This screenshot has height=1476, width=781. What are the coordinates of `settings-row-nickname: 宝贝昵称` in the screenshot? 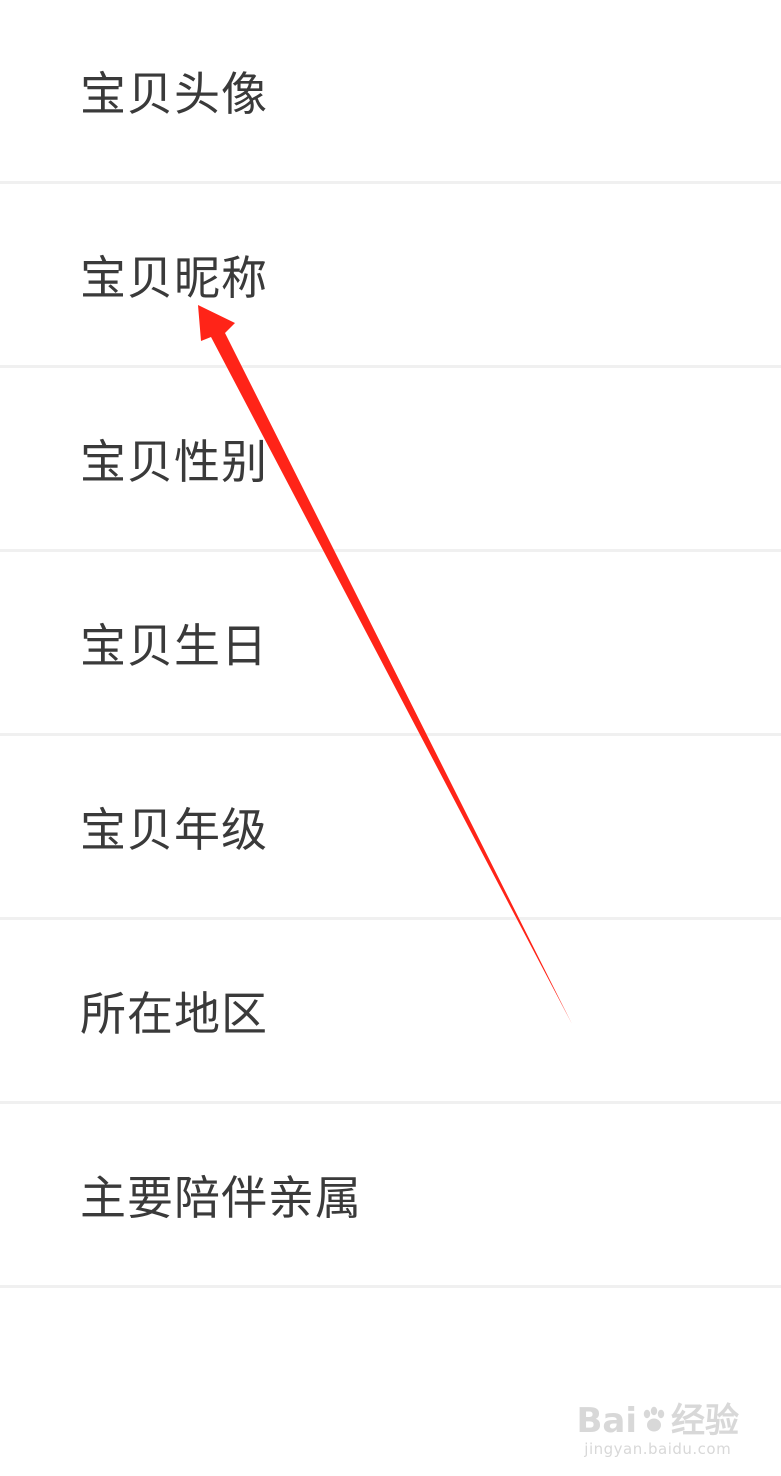 It's located at (390, 276).